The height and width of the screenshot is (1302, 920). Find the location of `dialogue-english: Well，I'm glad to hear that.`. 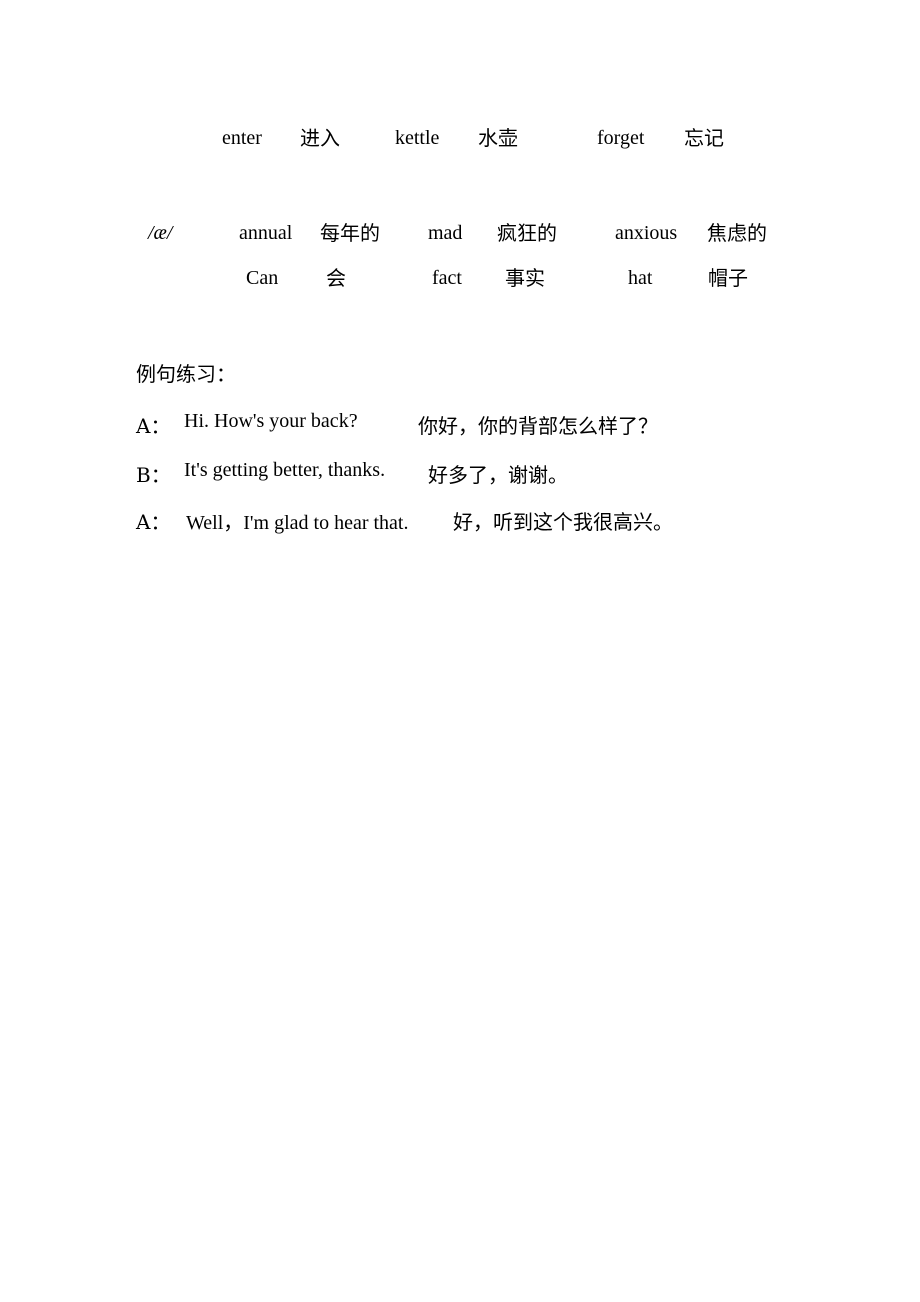

dialogue-english: Well，I'm glad to hear that. is located at coordinates (297, 523).